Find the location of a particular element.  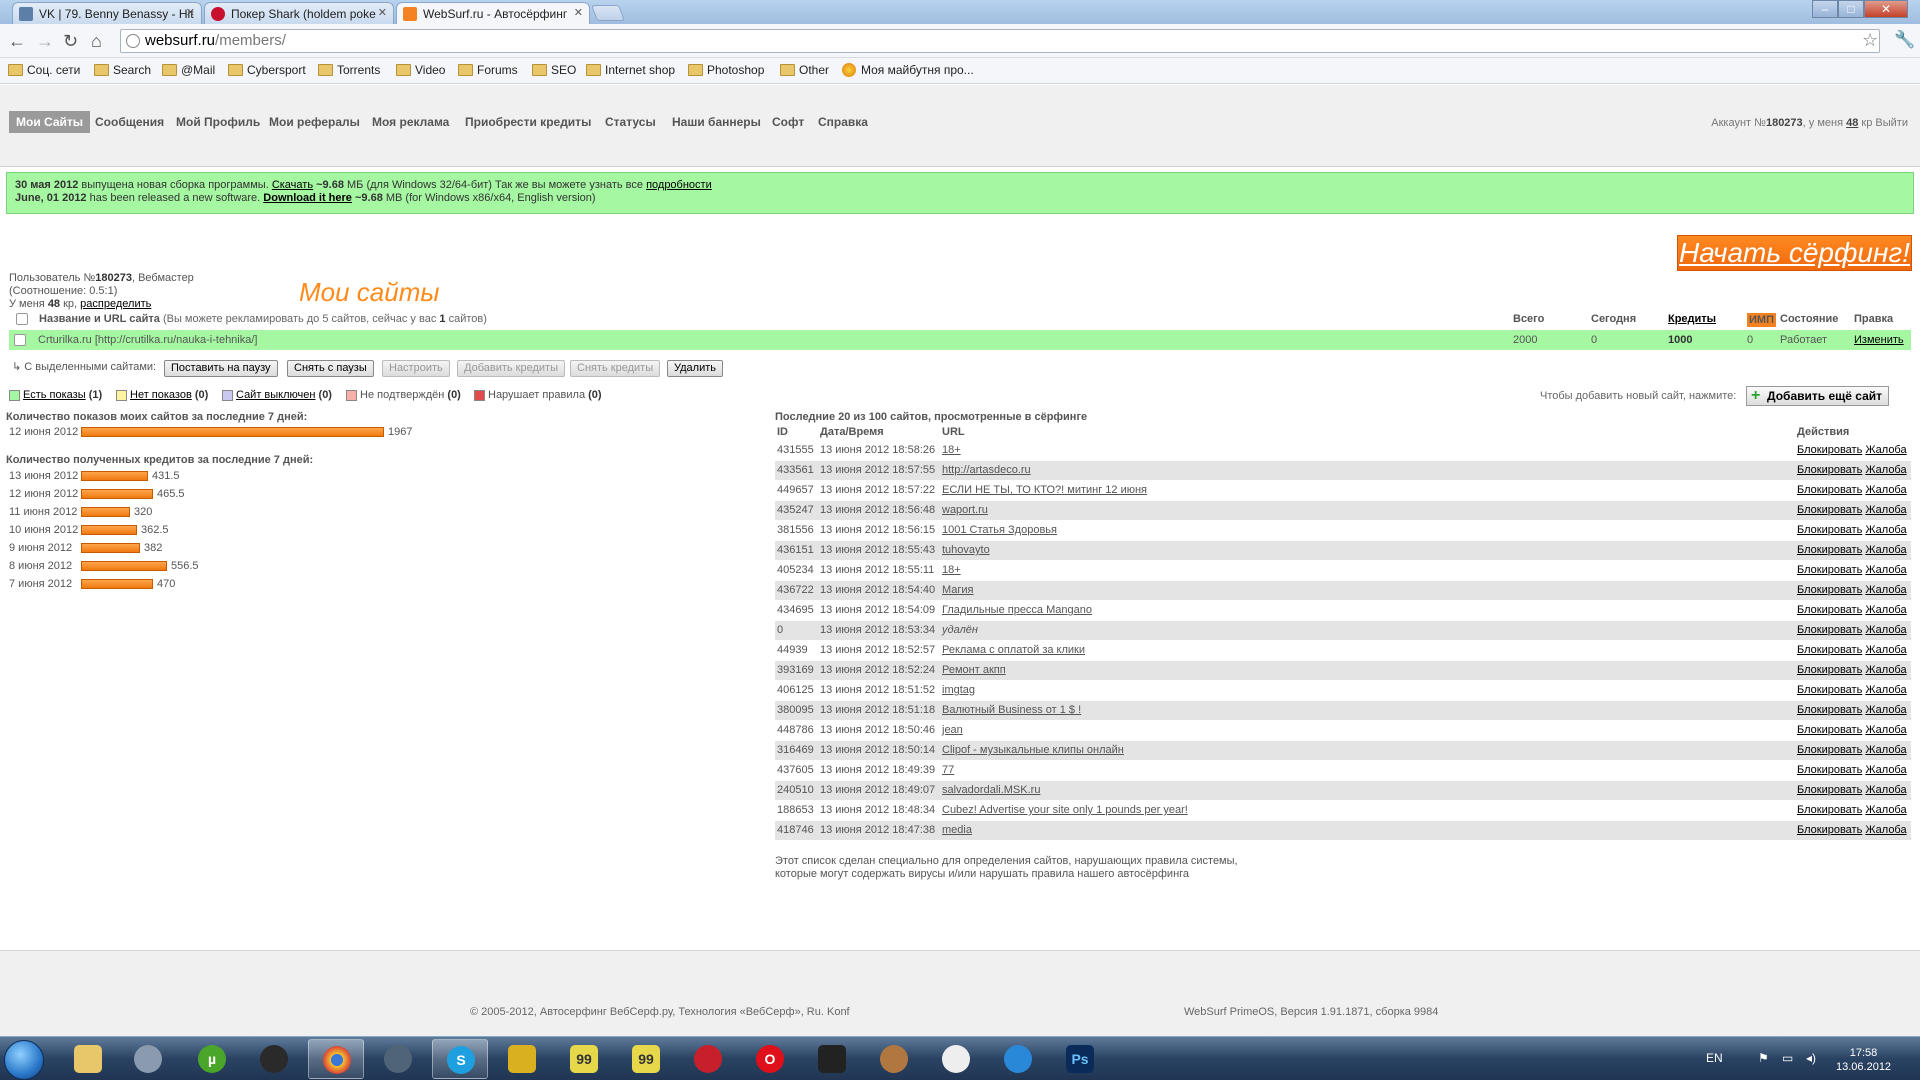

taskbar-poker-99: 99 is located at coordinates (584, 1059).